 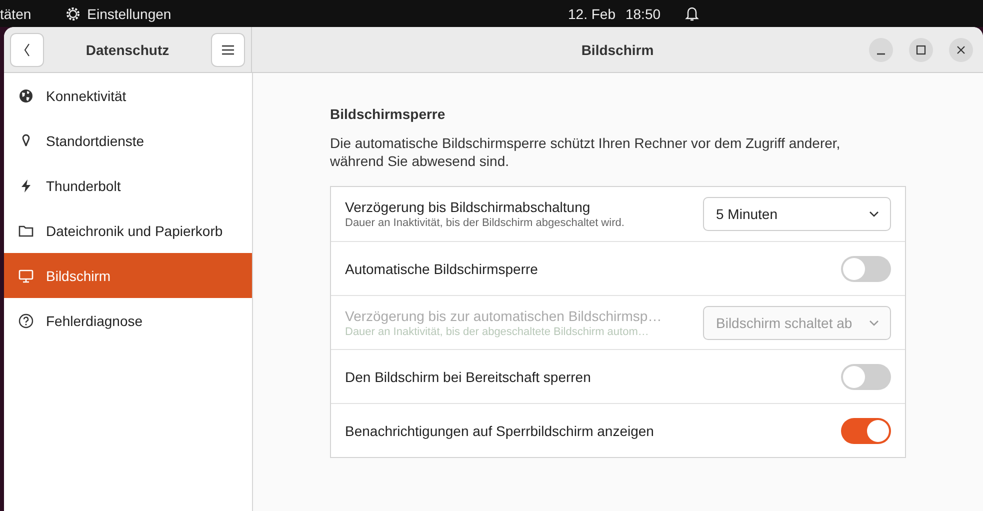 I want to click on sidebar-item: Standortdienste, so click(x=128, y=140).